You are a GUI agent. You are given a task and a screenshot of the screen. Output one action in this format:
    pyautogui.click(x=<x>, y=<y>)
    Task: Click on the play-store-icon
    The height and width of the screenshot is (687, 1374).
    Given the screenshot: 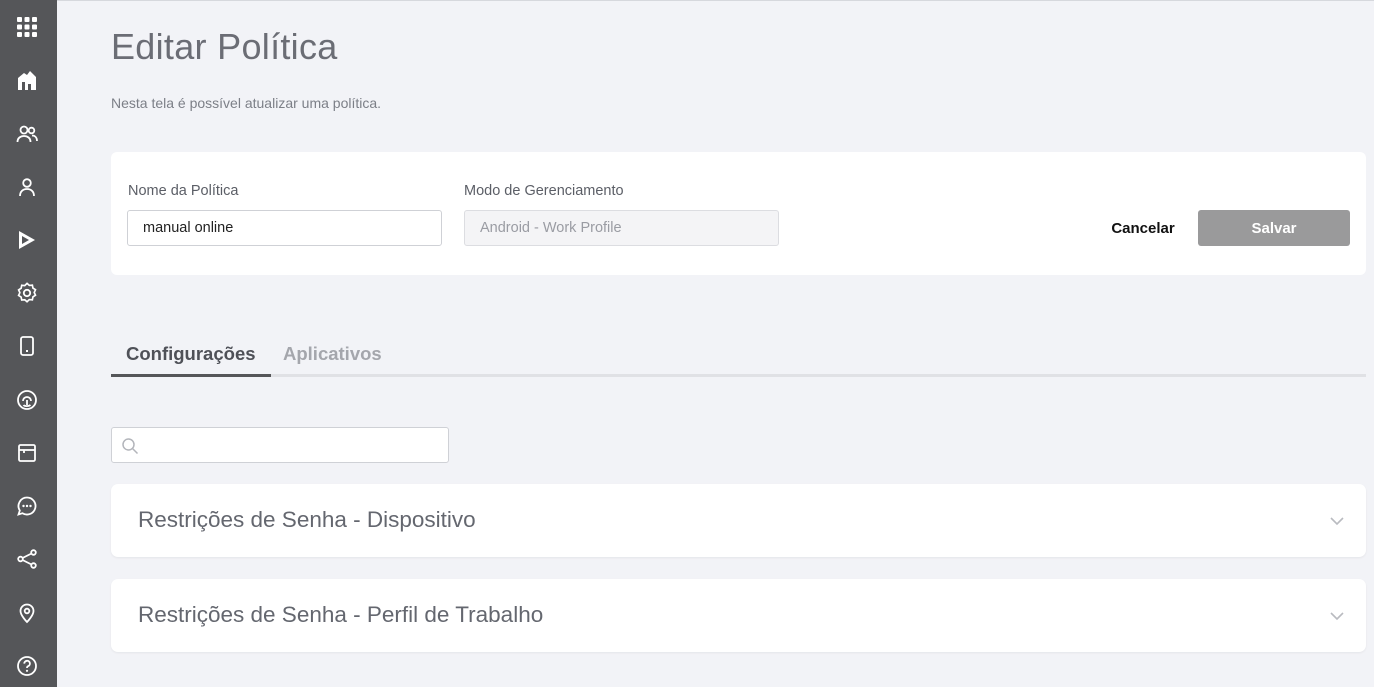 What is the action you would take?
    pyautogui.click(x=27, y=240)
    